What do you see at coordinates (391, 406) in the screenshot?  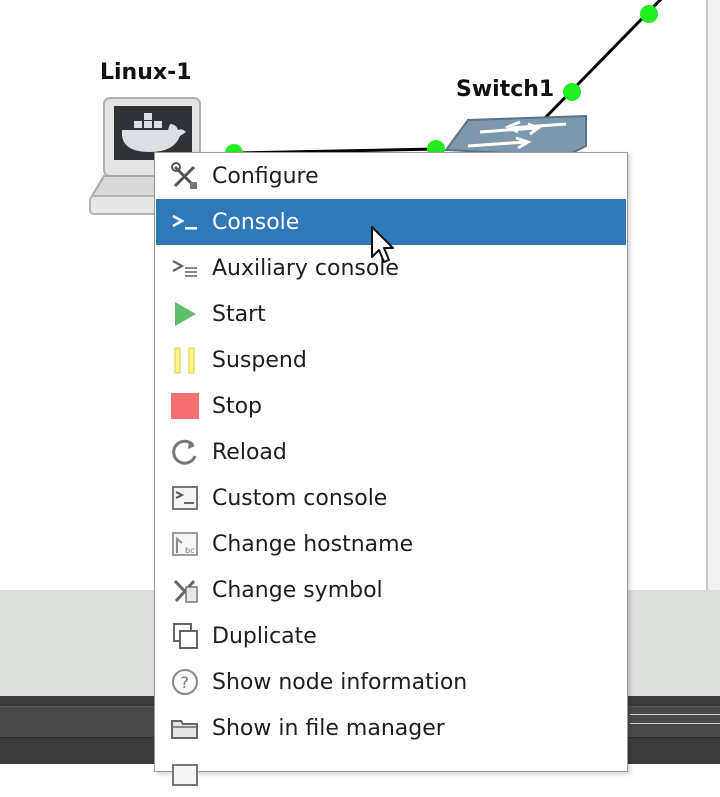 I see `menu-item-stop: Stop` at bounding box center [391, 406].